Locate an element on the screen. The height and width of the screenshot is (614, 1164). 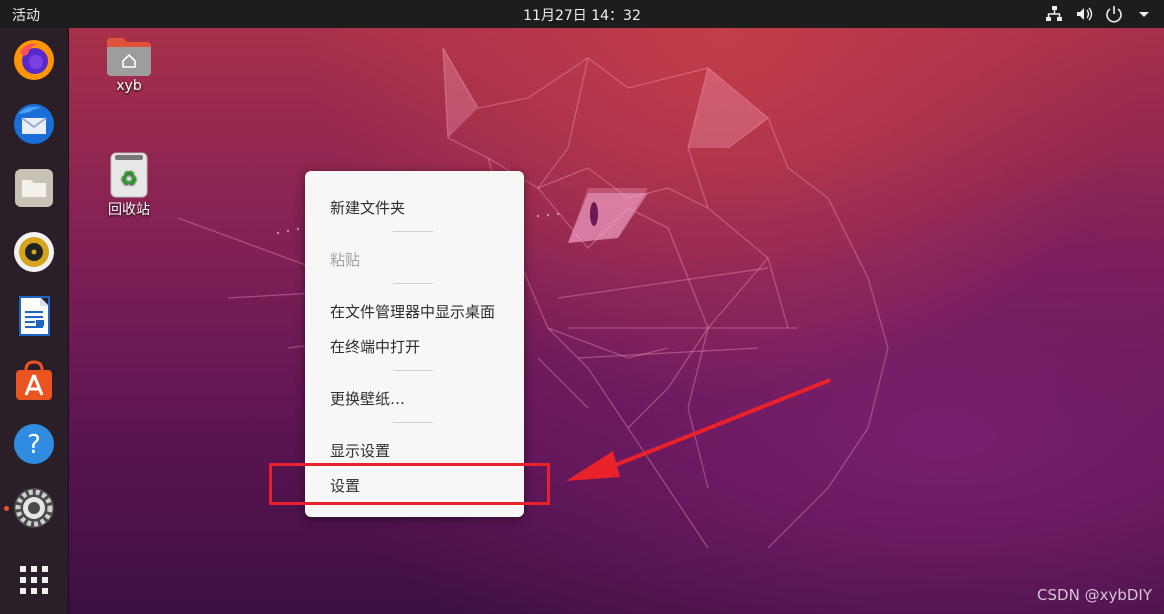
settings-icon is located at coordinates (34, 508).